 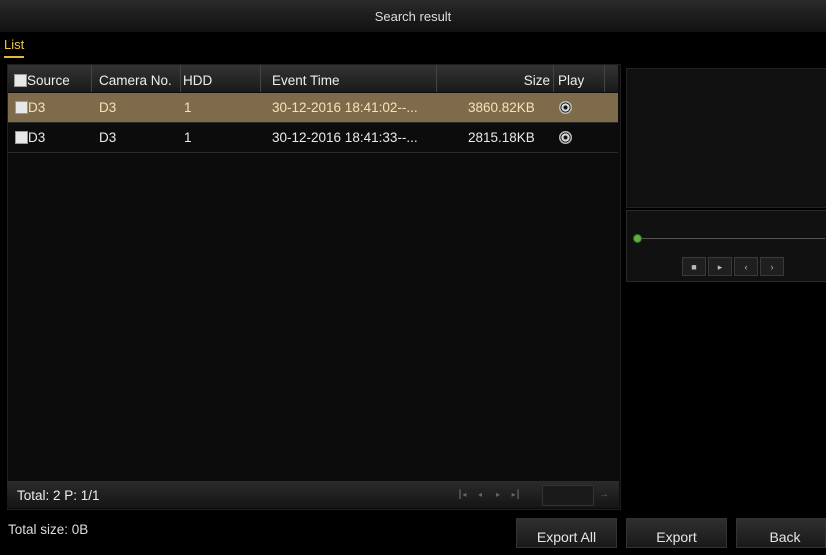 I want to click on next-page-icon: ▸, so click(x=498, y=494).